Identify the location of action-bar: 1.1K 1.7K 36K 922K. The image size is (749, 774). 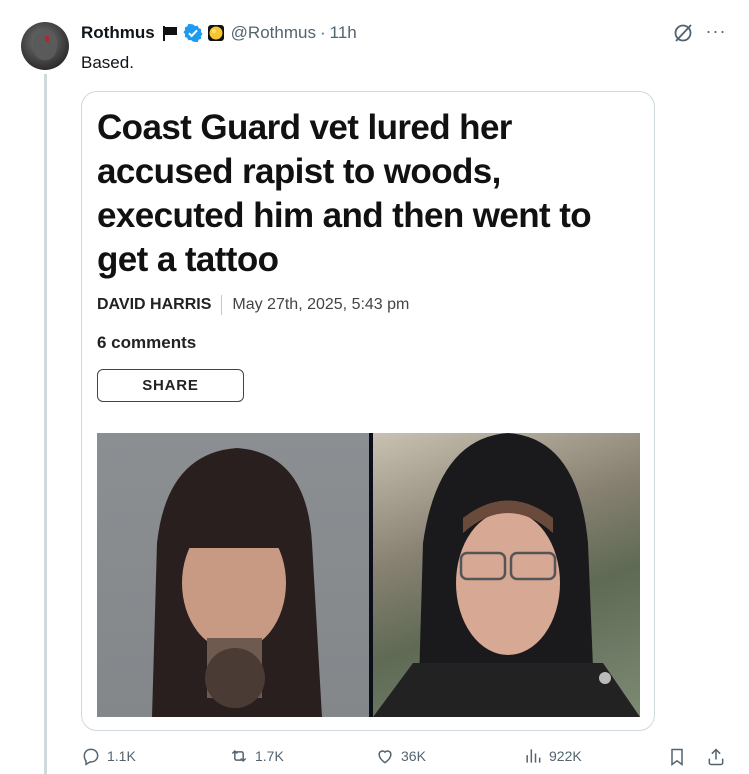
(406, 759).